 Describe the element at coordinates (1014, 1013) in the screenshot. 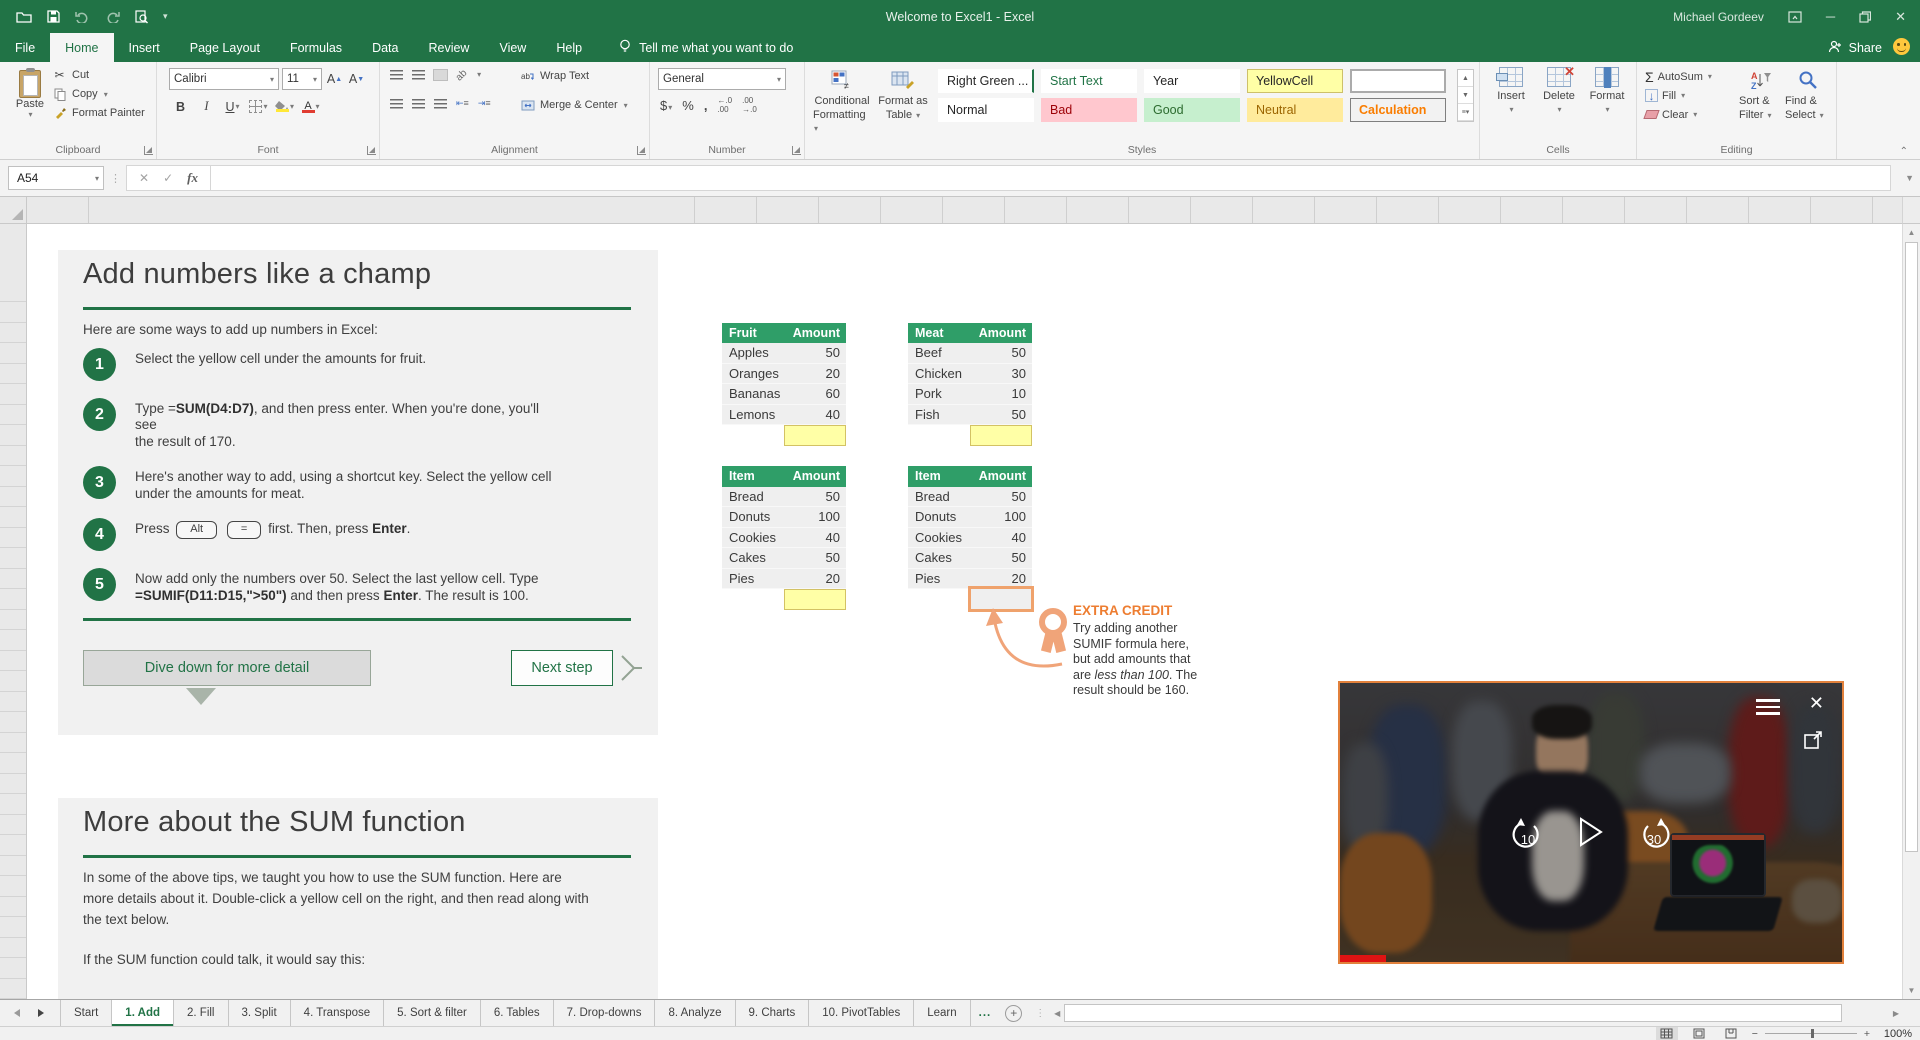

I see `new-sheet-button: +` at that location.